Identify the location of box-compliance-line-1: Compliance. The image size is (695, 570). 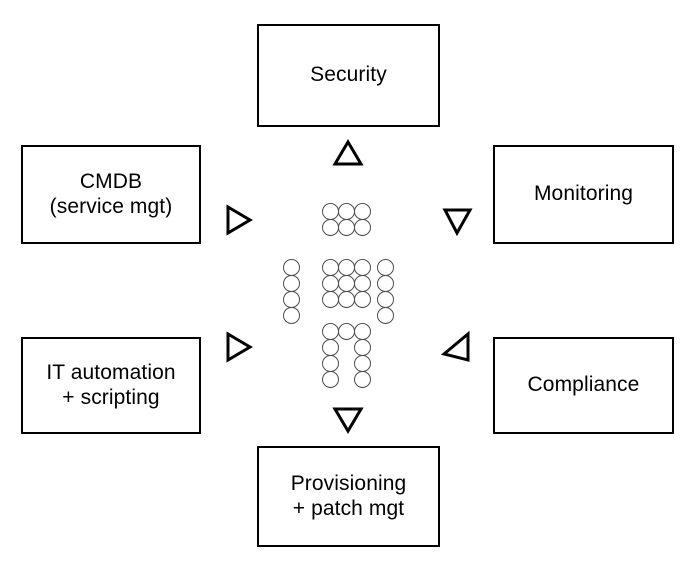
(583, 385).